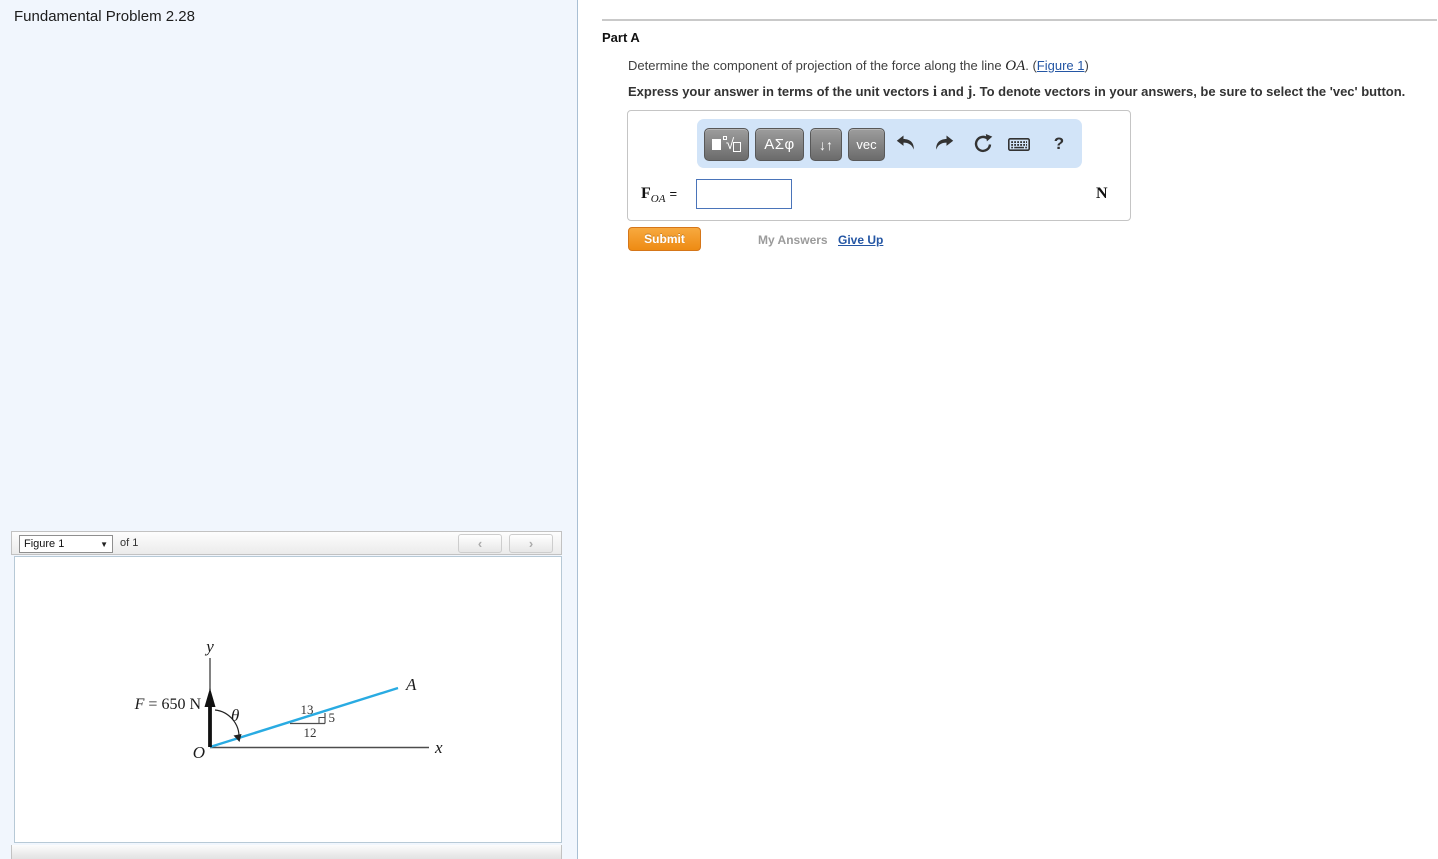 The height and width of the screenshot is (859, 1438). What do you see at coordinates (307, 709) in the screenshot?
I see `slope-hyp-label: 13` at bounding box center [307, 709].